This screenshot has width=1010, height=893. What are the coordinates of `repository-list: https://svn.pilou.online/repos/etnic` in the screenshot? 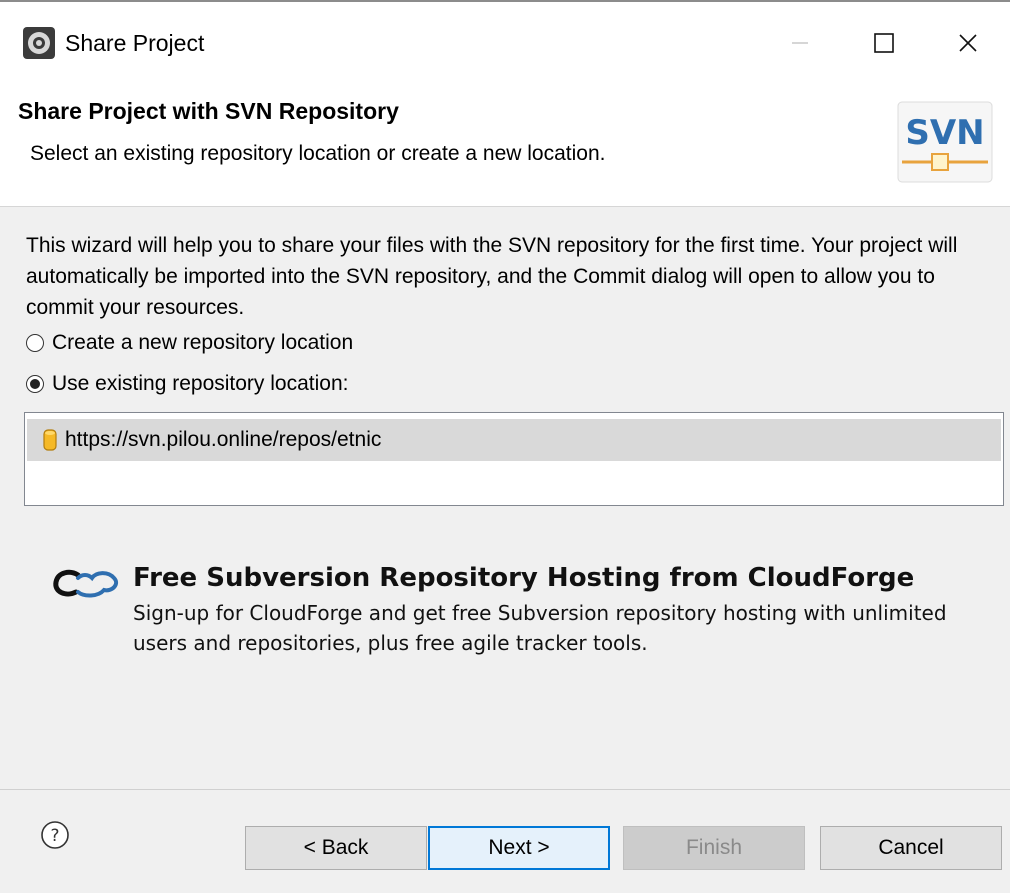 It's located at (514, 459).